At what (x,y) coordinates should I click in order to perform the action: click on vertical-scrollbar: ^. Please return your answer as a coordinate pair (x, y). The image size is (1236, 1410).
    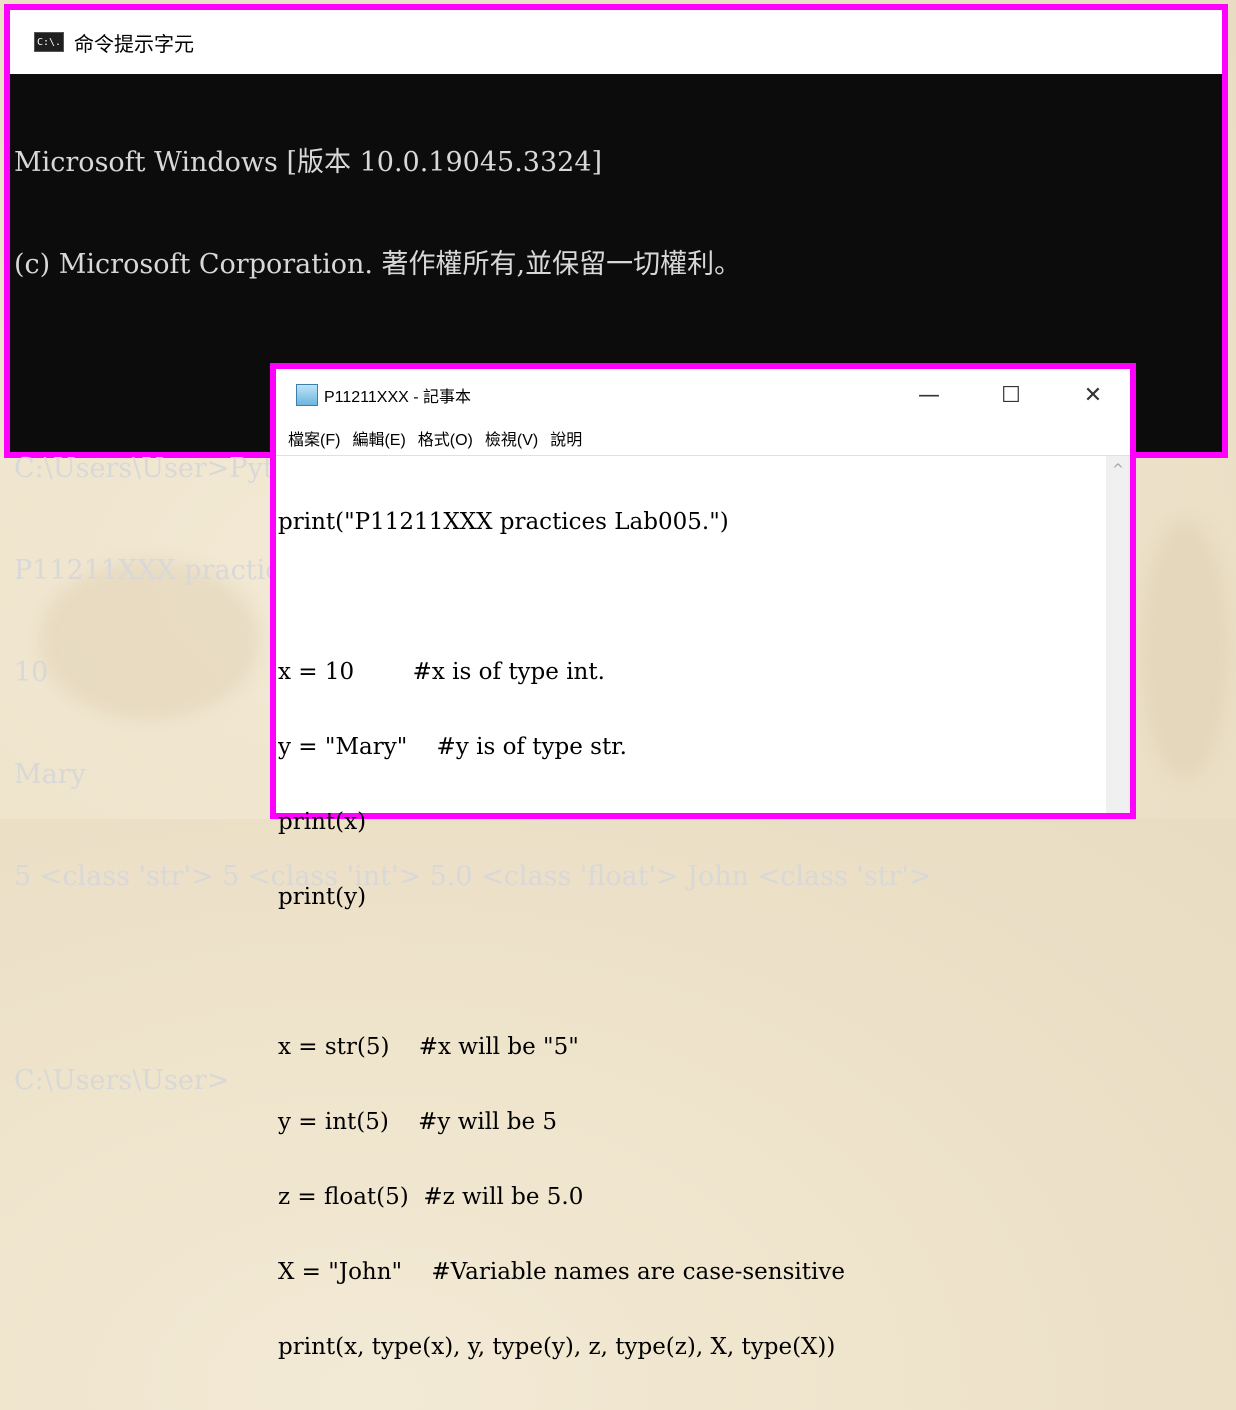
    Looking at the image, I should click on (1118, 634).